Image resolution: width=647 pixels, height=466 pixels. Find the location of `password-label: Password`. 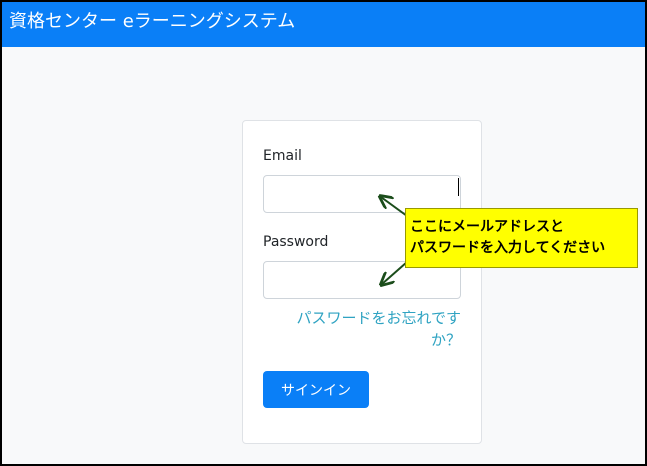

password-label: Password is located at coordinates (296, 242).